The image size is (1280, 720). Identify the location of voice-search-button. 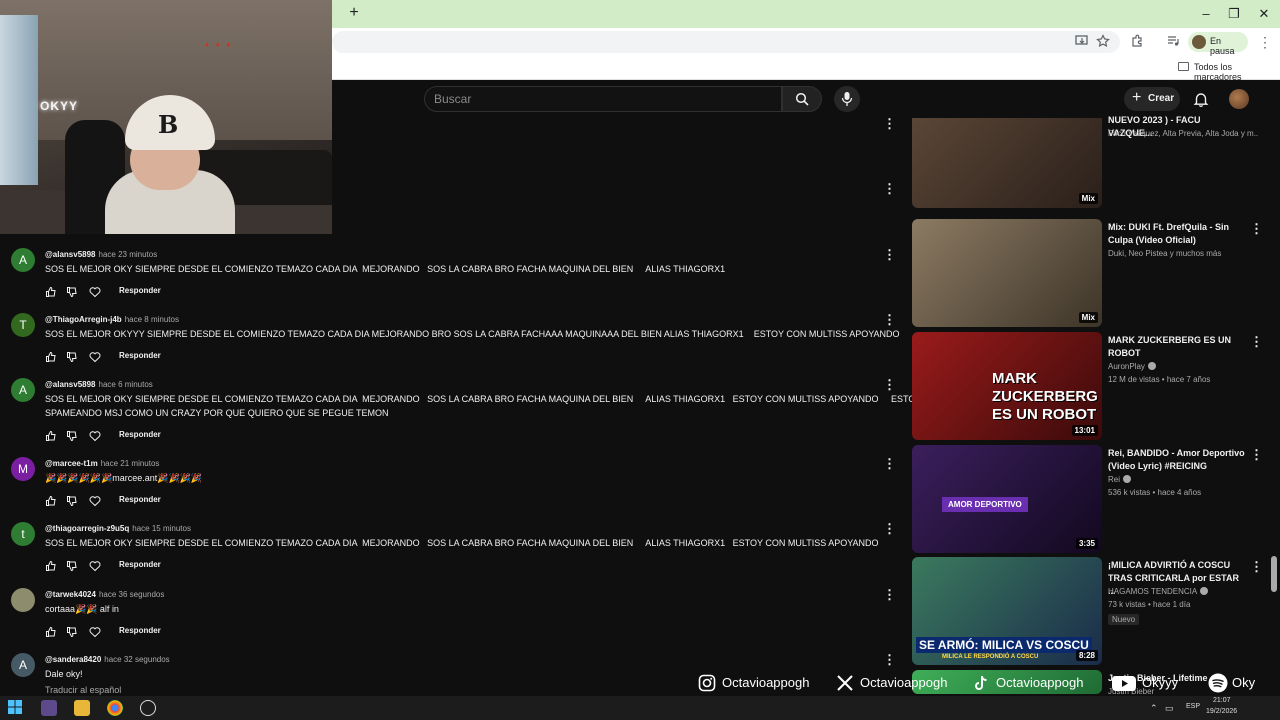
(847, 99).